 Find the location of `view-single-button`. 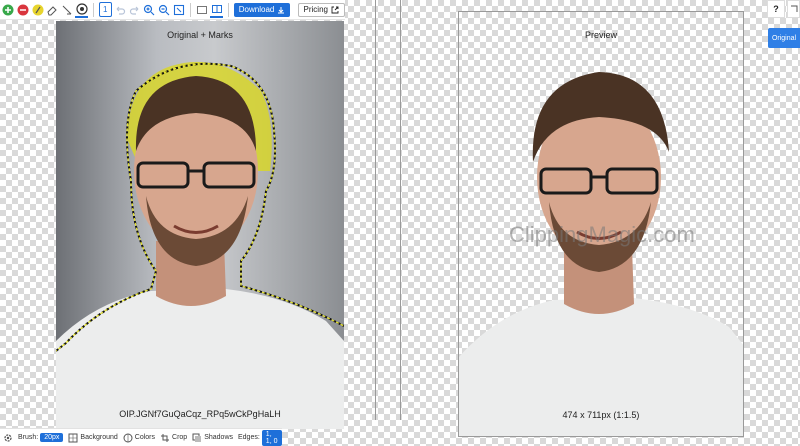

view-single-button is located at coordinates (202, 10).